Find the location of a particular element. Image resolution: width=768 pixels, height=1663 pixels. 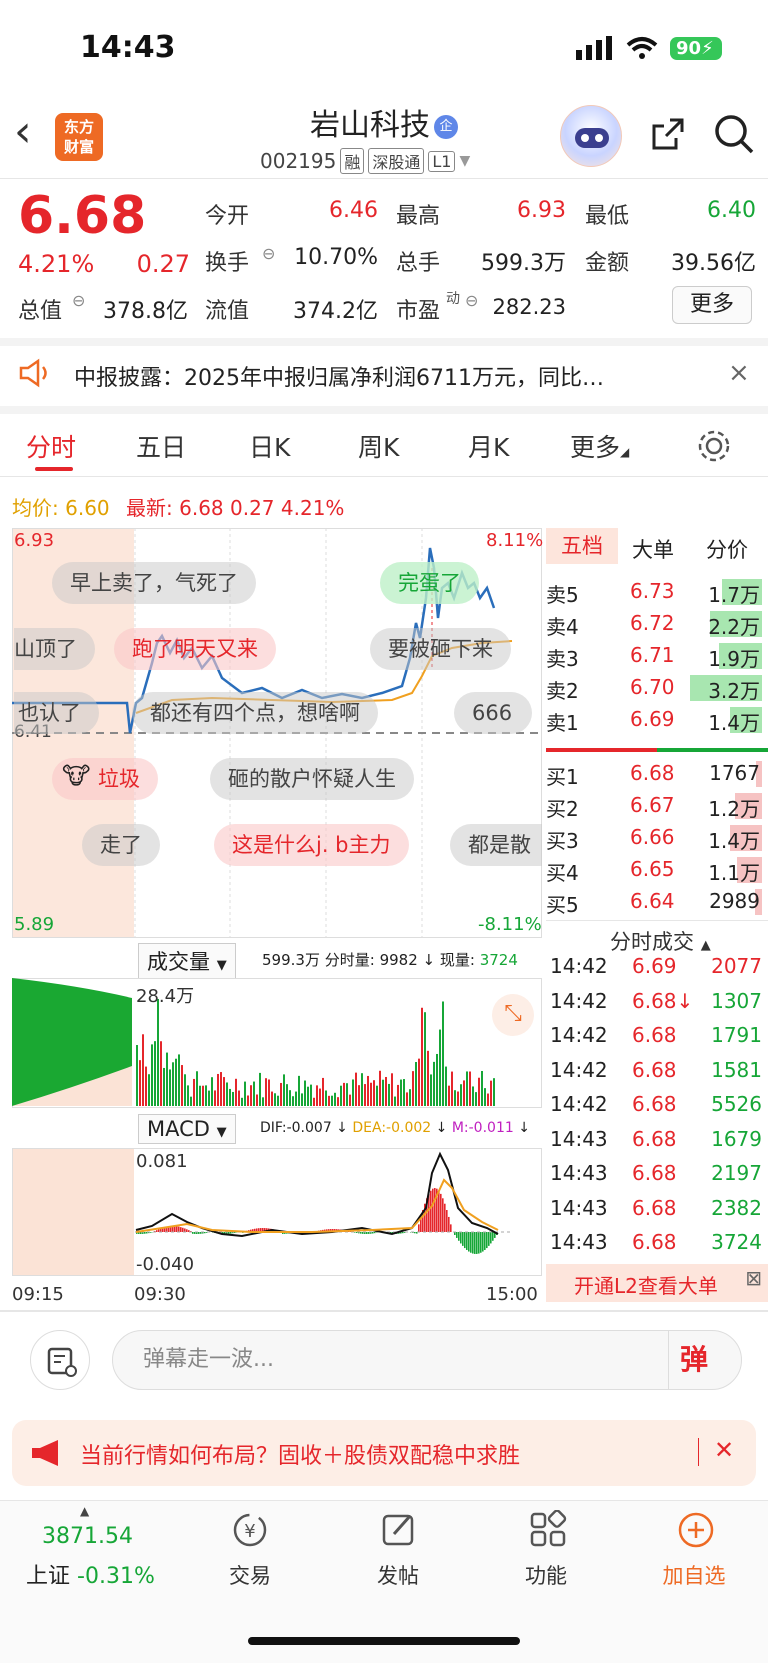

add-watchlist-icon is located at coordinates (696, 1530).